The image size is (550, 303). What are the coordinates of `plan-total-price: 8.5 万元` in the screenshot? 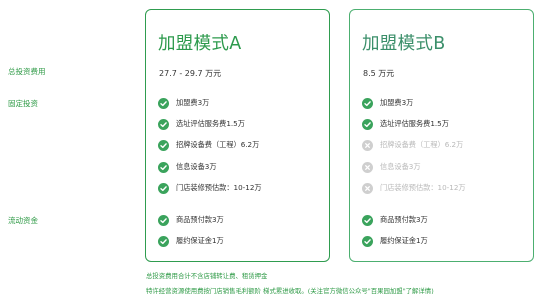 It's located at (379, 73).